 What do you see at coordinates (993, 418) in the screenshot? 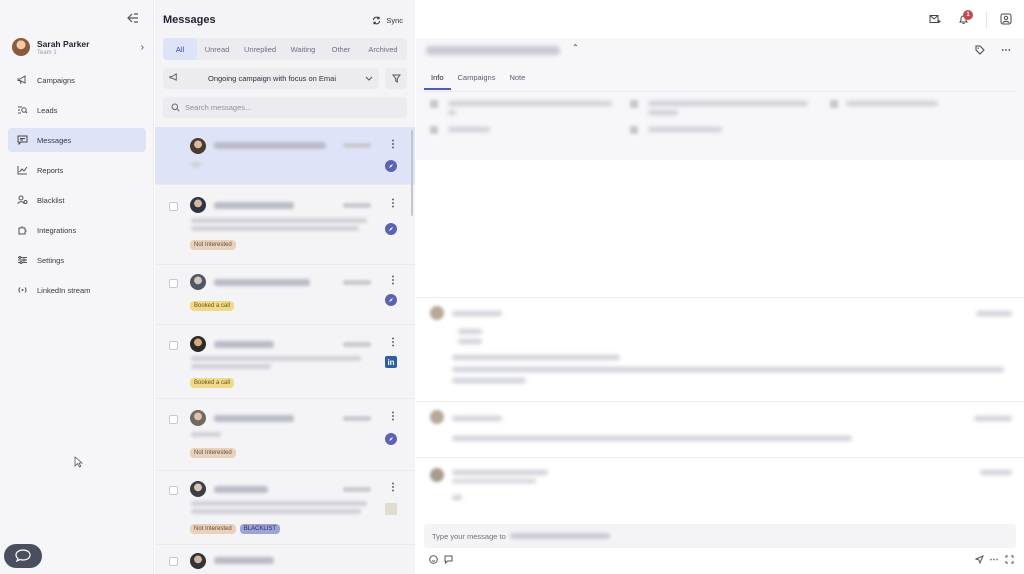
I see `message-time-redacted` at bounding box center [993, 418].